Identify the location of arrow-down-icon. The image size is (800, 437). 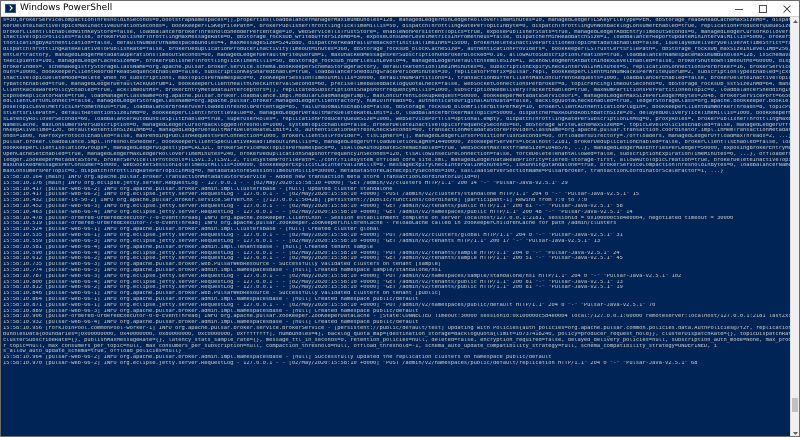
(795, 433).